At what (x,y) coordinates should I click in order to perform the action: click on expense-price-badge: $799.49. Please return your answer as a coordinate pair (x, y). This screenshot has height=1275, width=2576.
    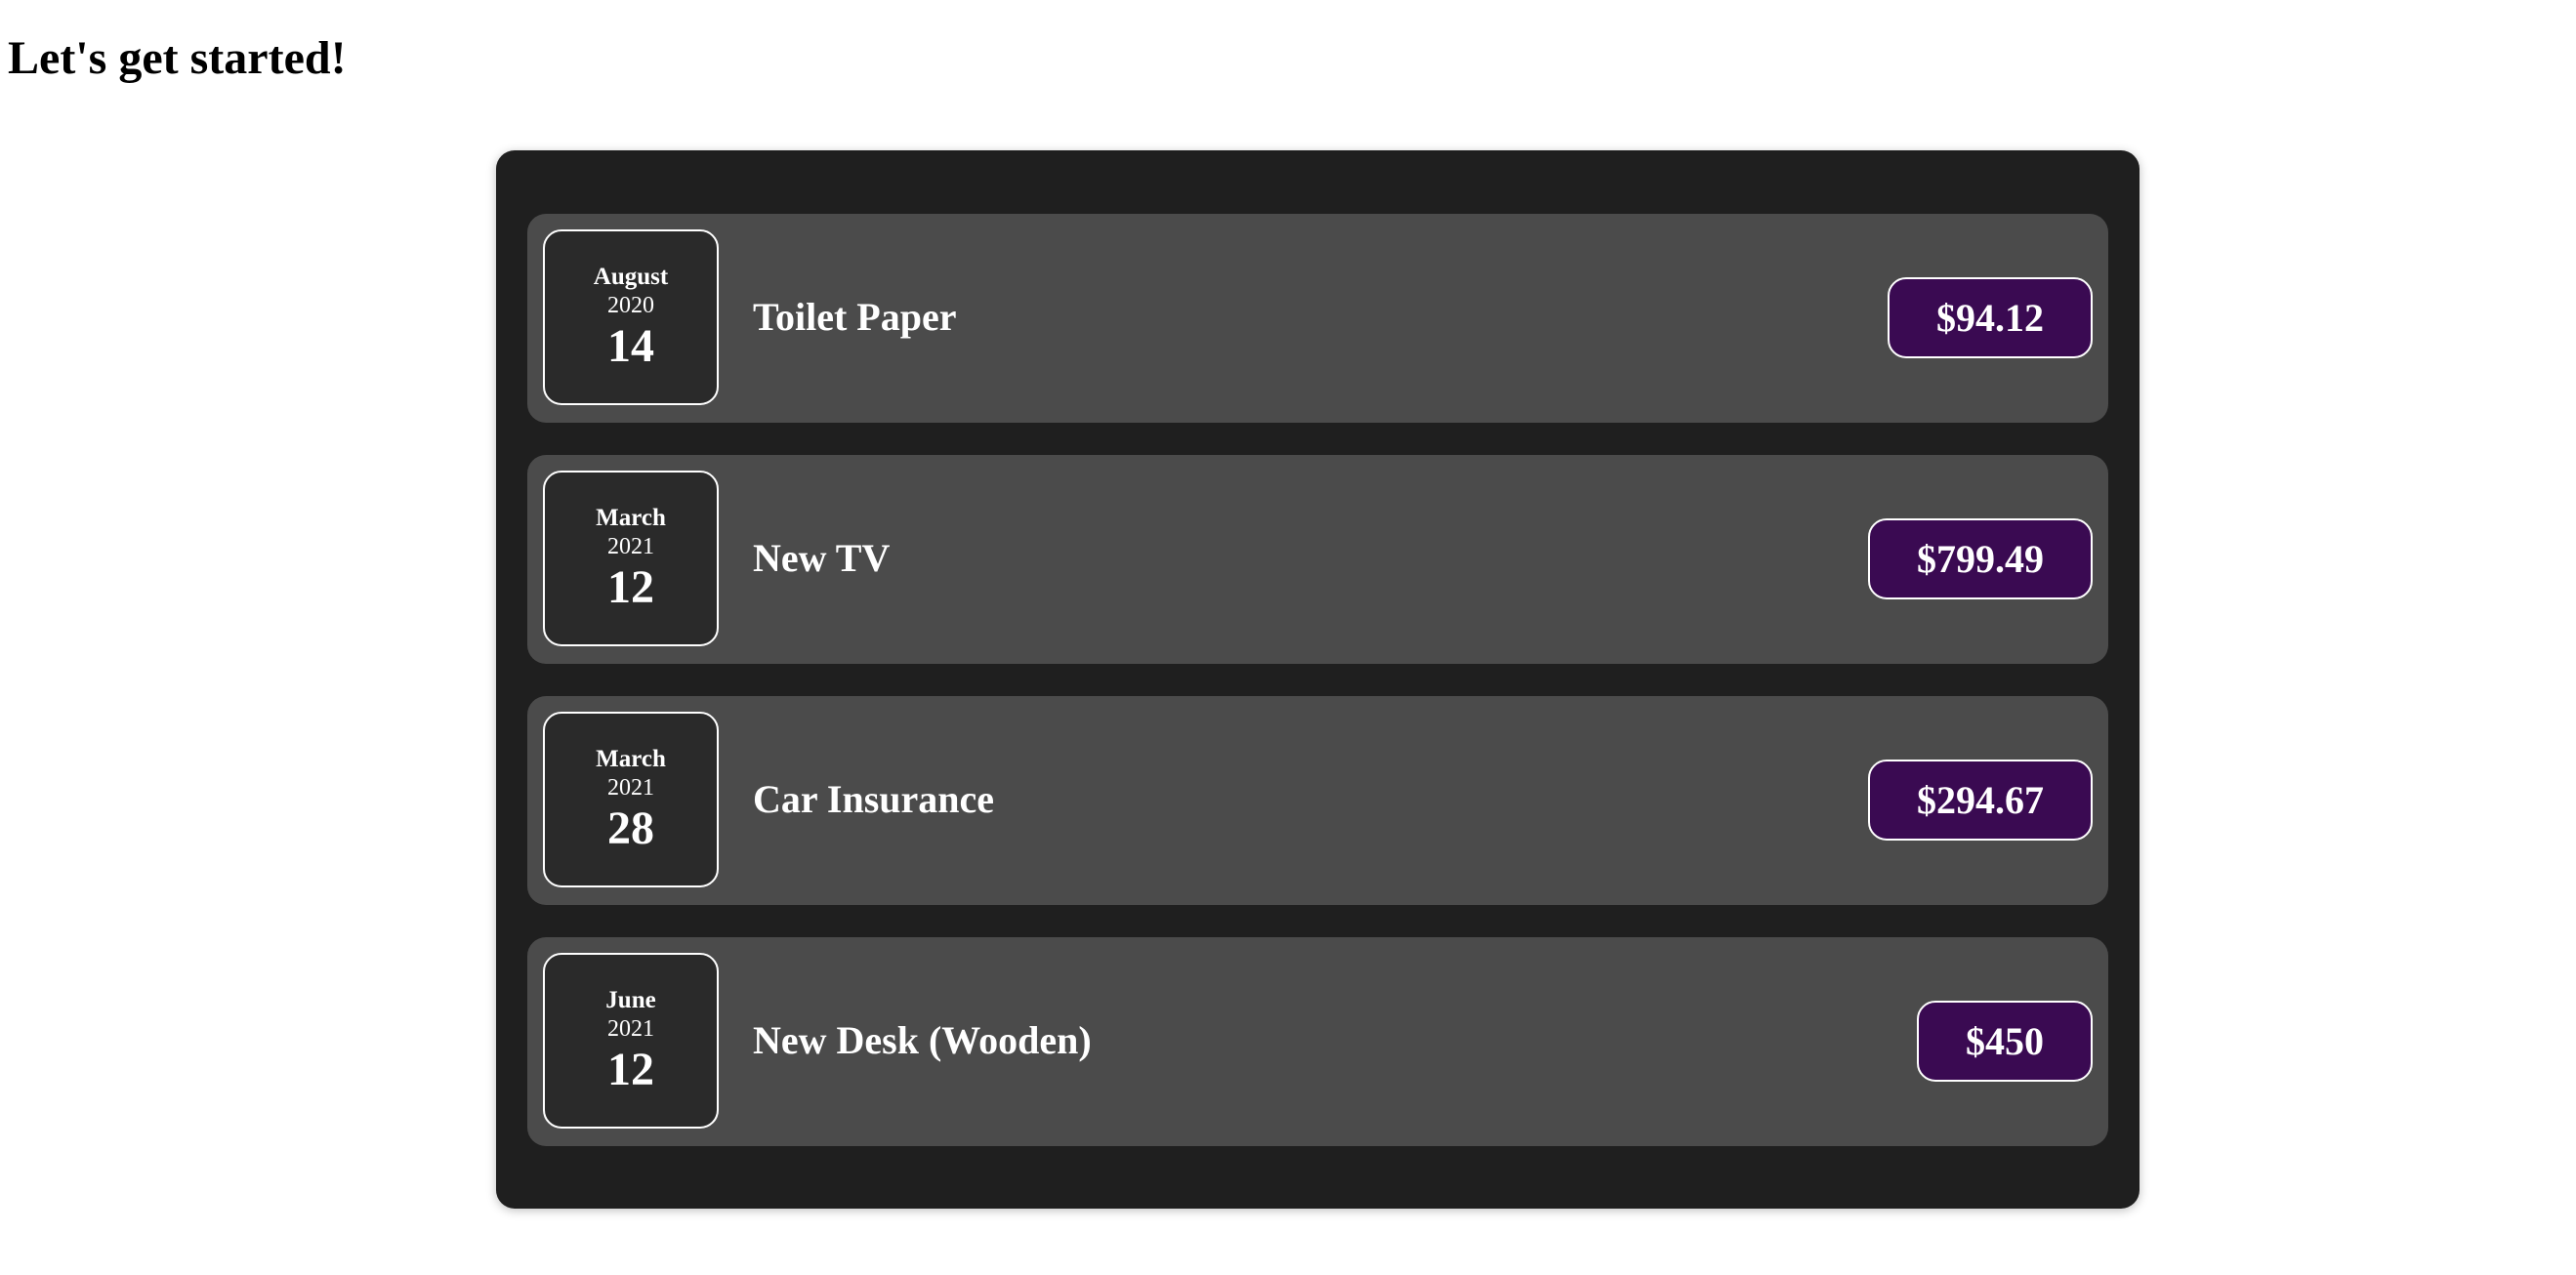
    Looking at the image, I should click on (1980, 559).